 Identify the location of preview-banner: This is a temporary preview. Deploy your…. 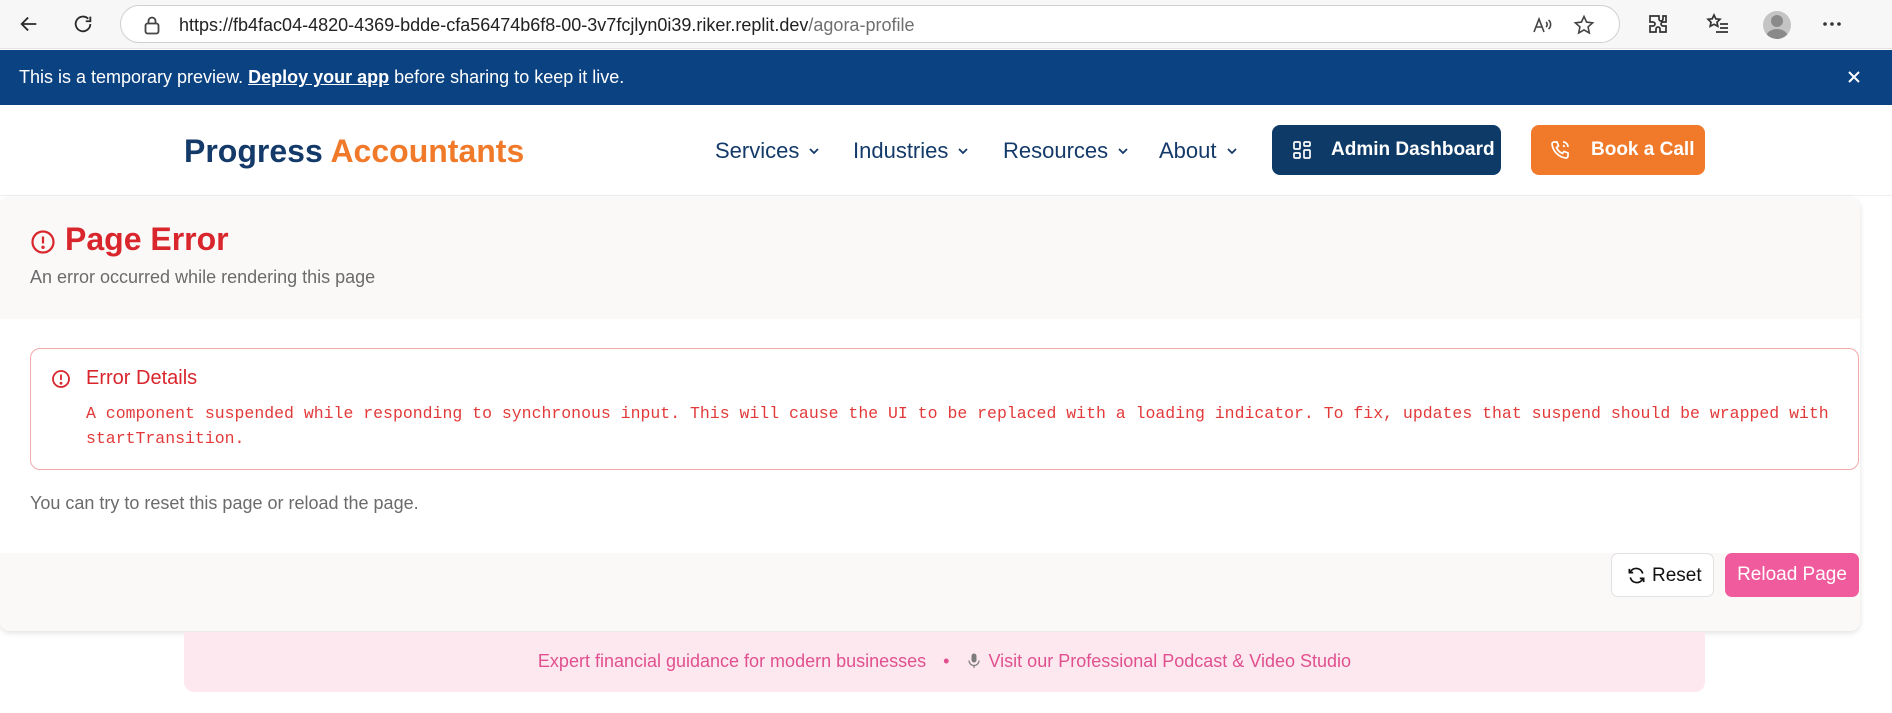
(946, 77).